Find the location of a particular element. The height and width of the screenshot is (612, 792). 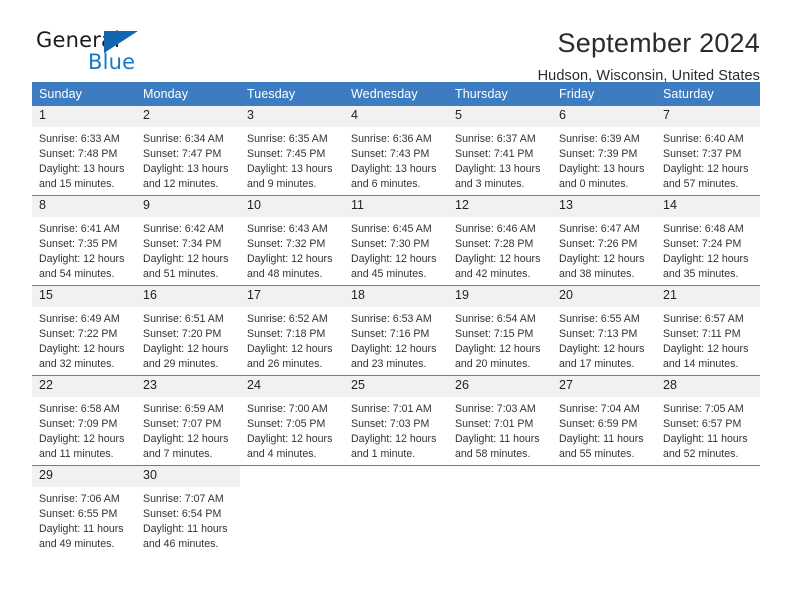

day-number: 6 is located at coordinates (604, 116).